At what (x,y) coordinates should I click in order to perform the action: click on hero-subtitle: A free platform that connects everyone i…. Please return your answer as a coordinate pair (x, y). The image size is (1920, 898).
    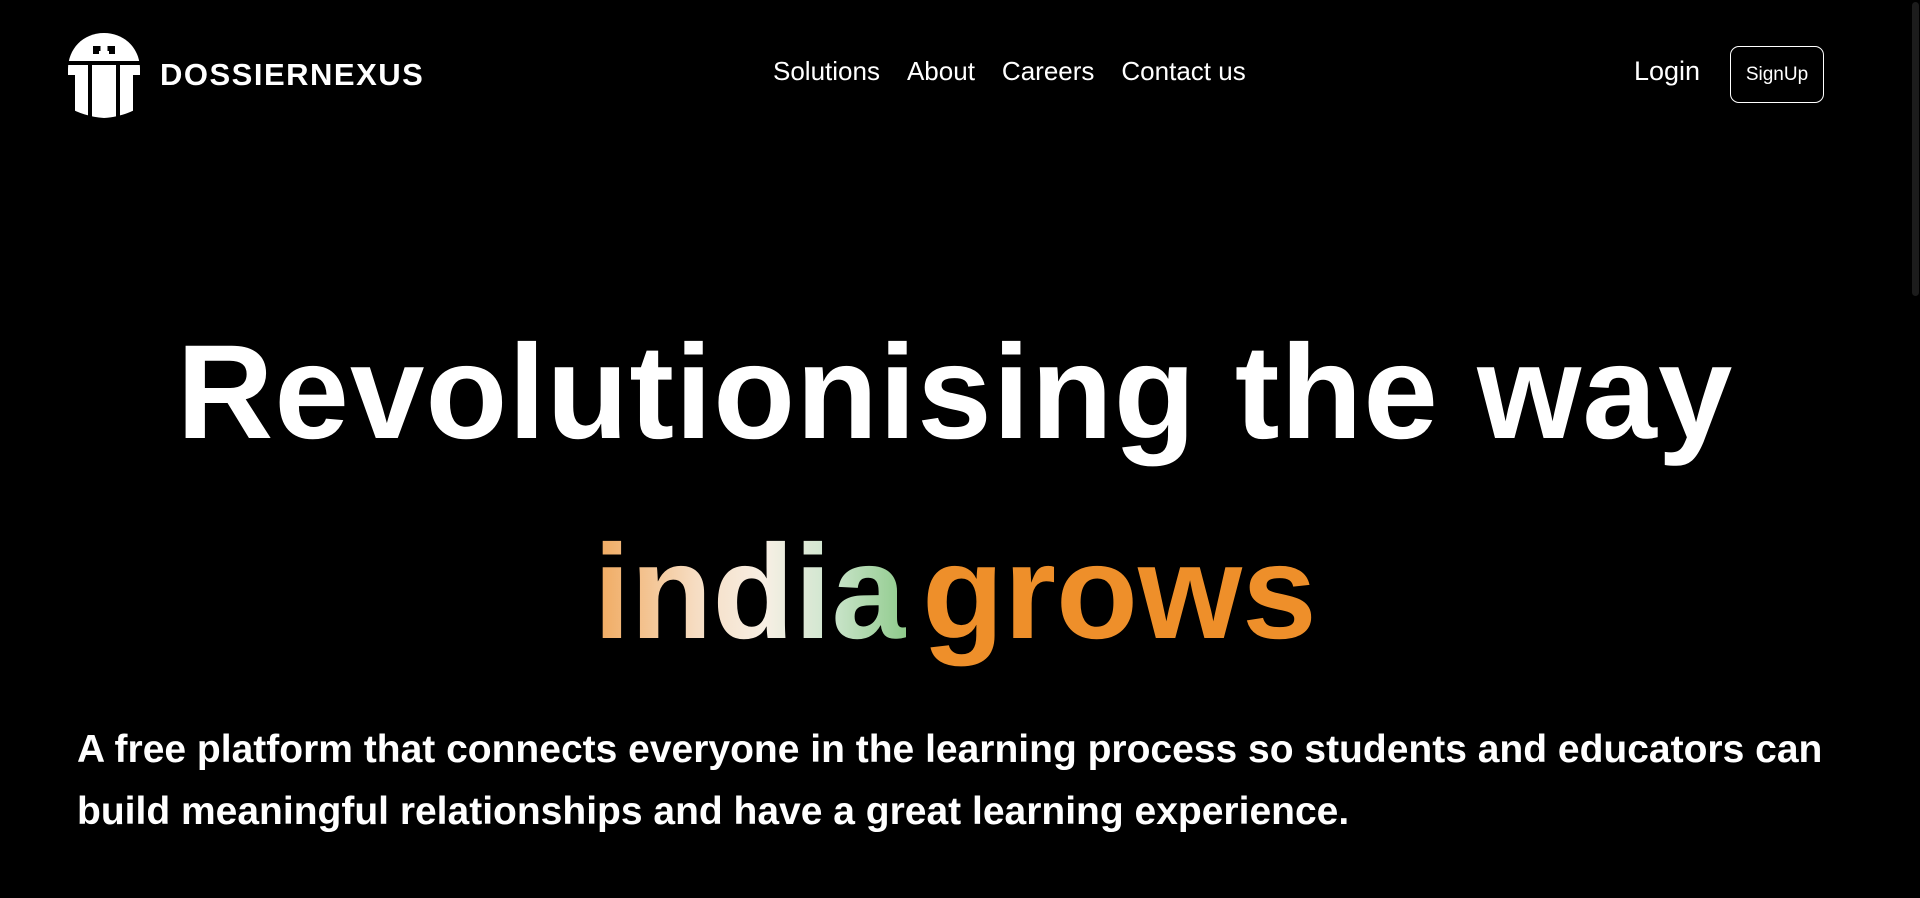
    Looking at the image, I should click on (950, 780).